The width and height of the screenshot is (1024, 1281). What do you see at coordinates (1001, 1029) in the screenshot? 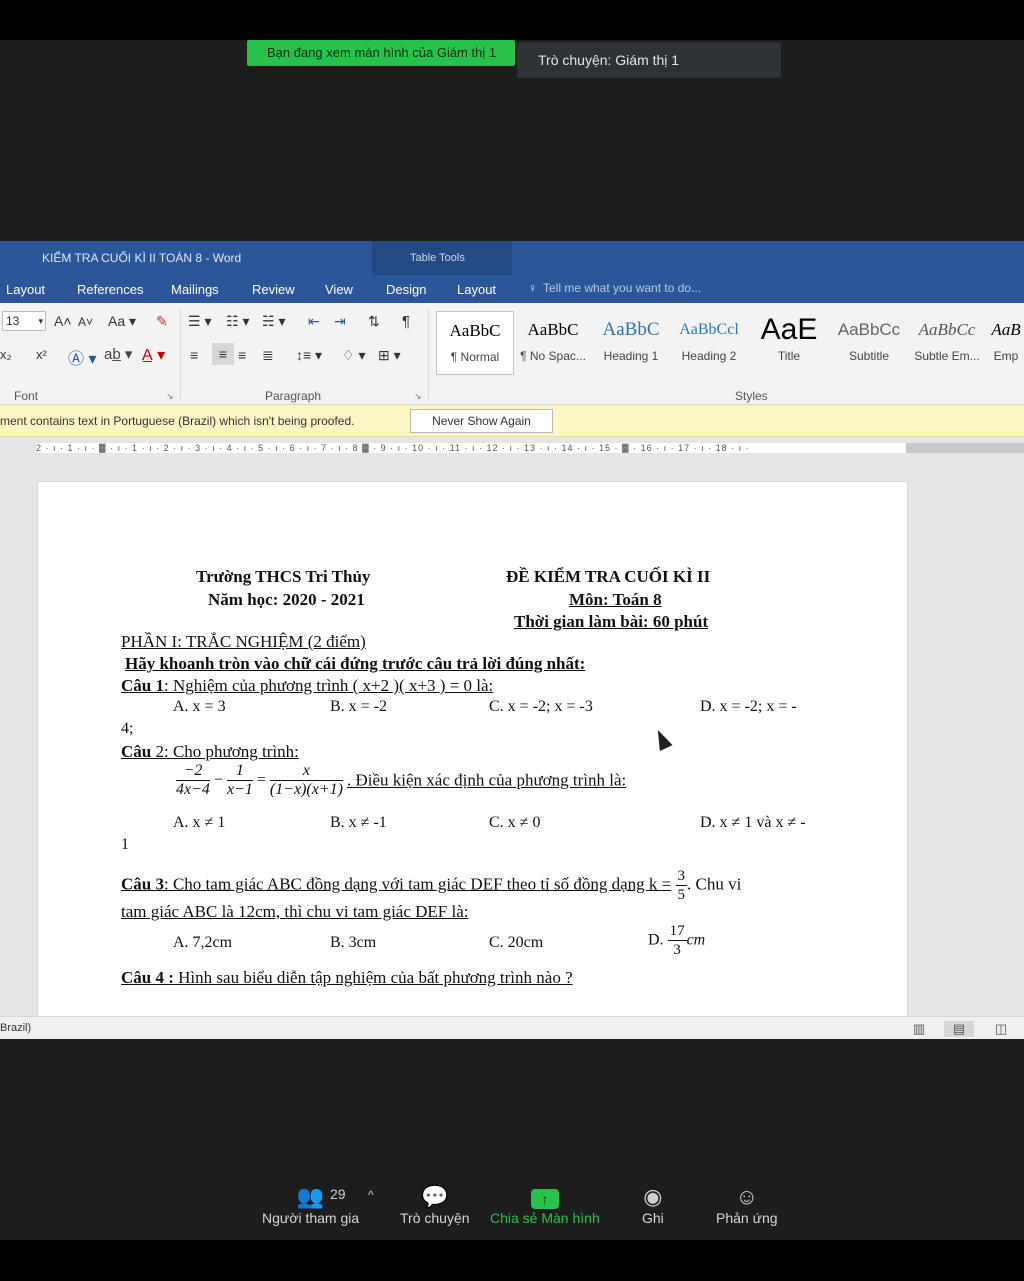
I see `web-layout-icon: ◫` at bounding box center [1001, 1029].